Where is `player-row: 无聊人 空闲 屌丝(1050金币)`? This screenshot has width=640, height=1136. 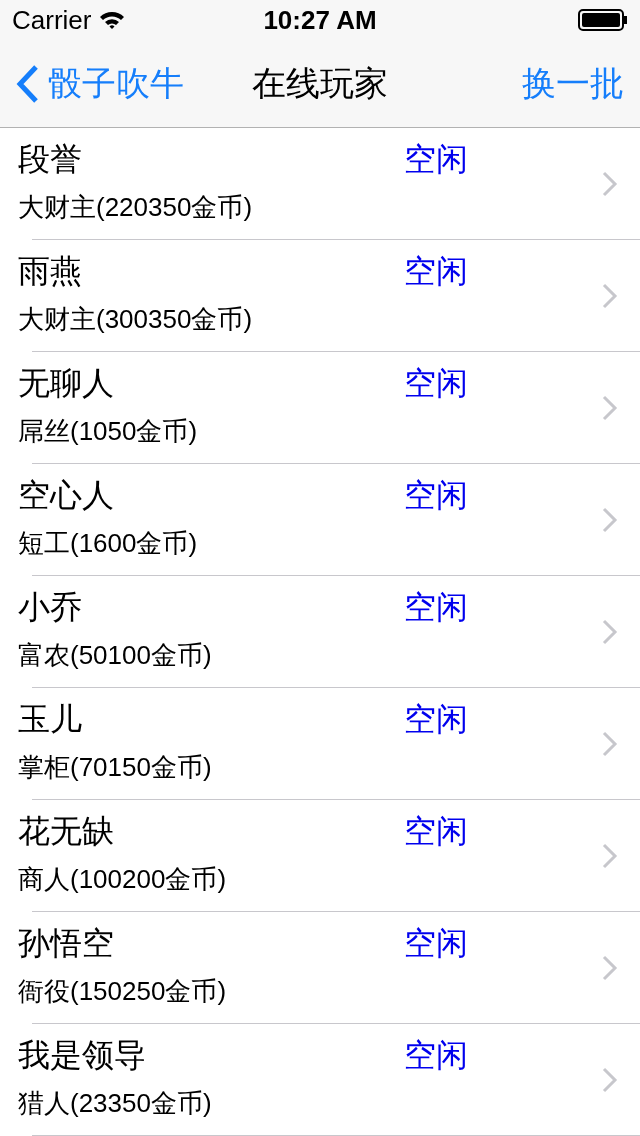 player-row: 无聊人 空闲 屌丝(1050金币) is located at coordinates (320, 408).